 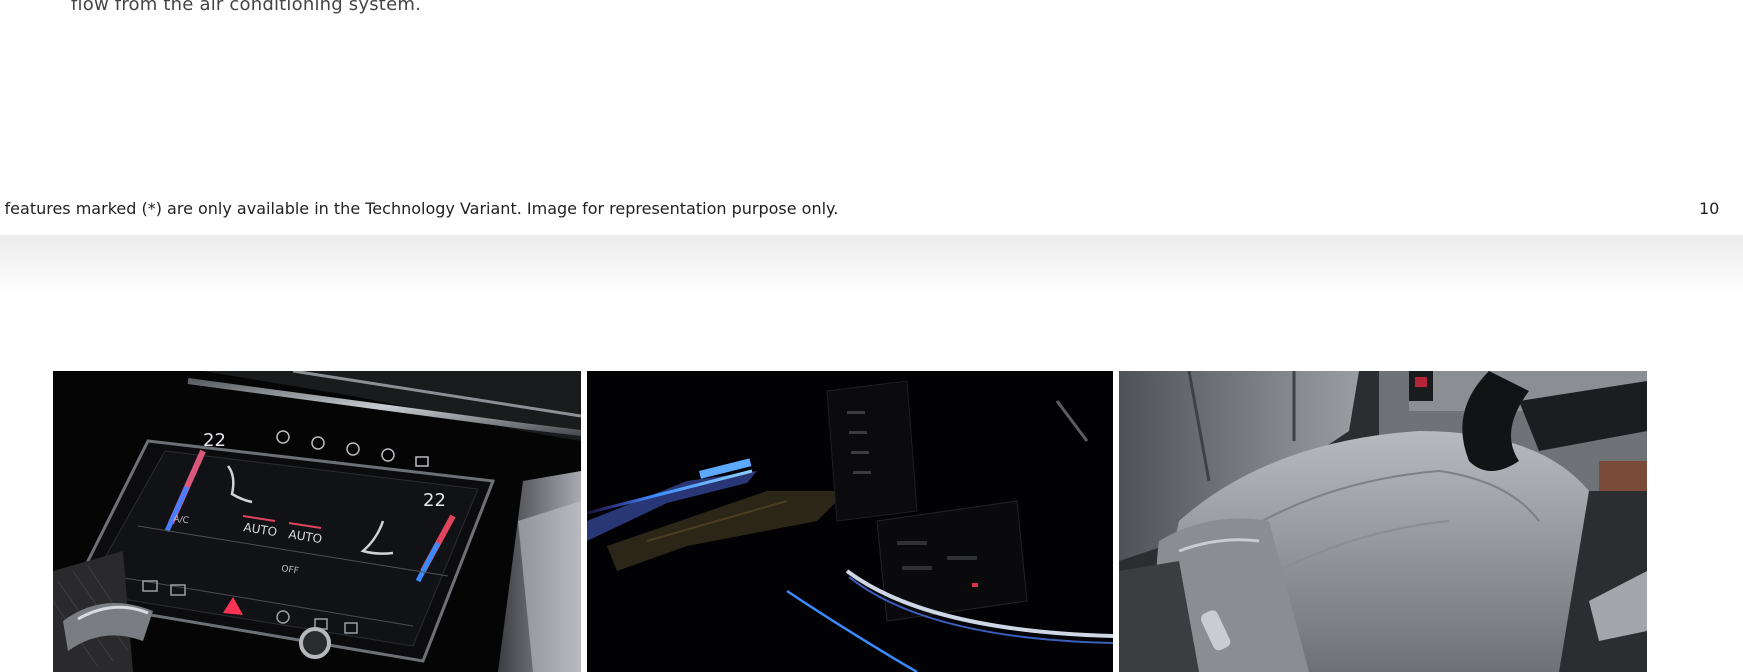 What do you see at coordinates (1709, 208) in the screenshot?
I see `page-number: 10` at bounding box center [1709, 208].